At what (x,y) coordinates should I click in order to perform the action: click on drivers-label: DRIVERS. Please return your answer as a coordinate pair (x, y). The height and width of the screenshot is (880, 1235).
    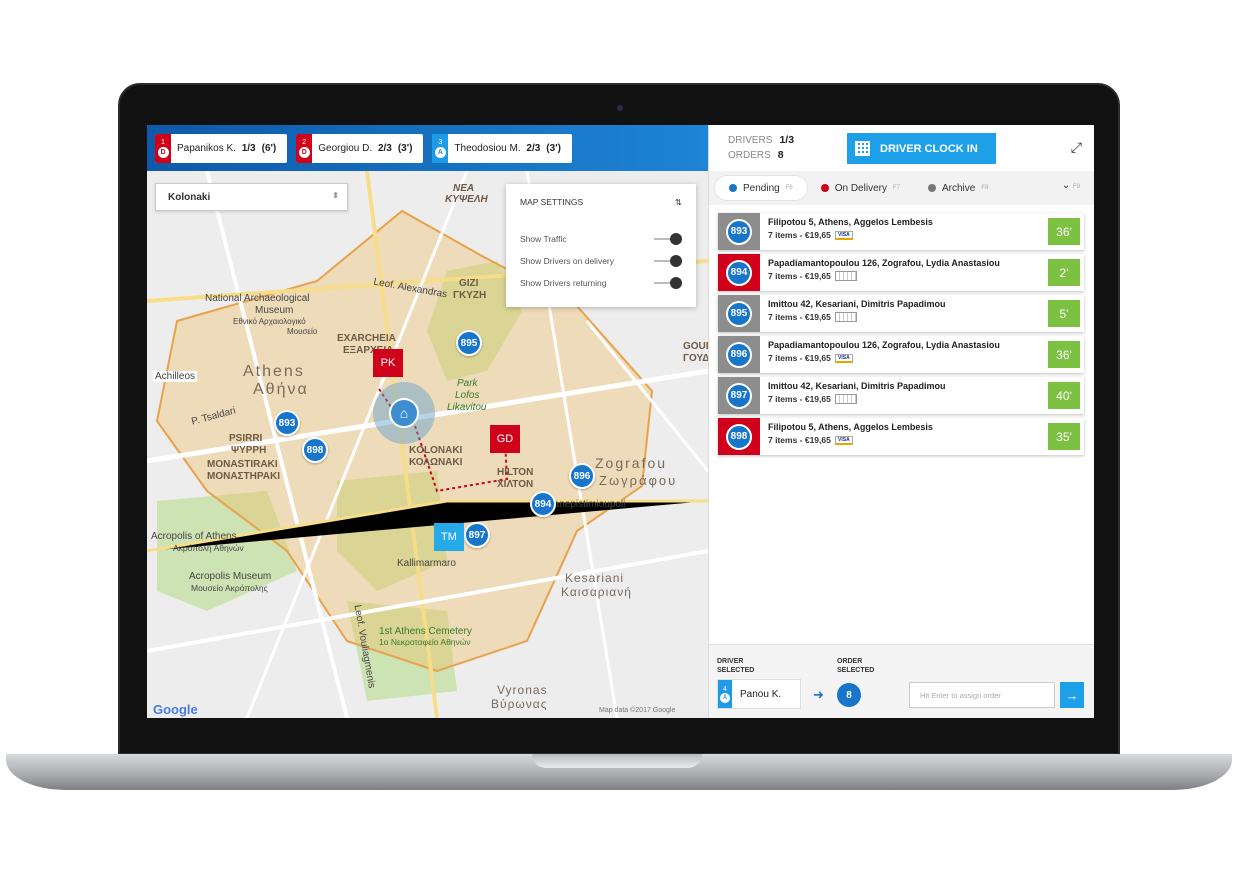
    Looking at the image, I should click on (750, 140).